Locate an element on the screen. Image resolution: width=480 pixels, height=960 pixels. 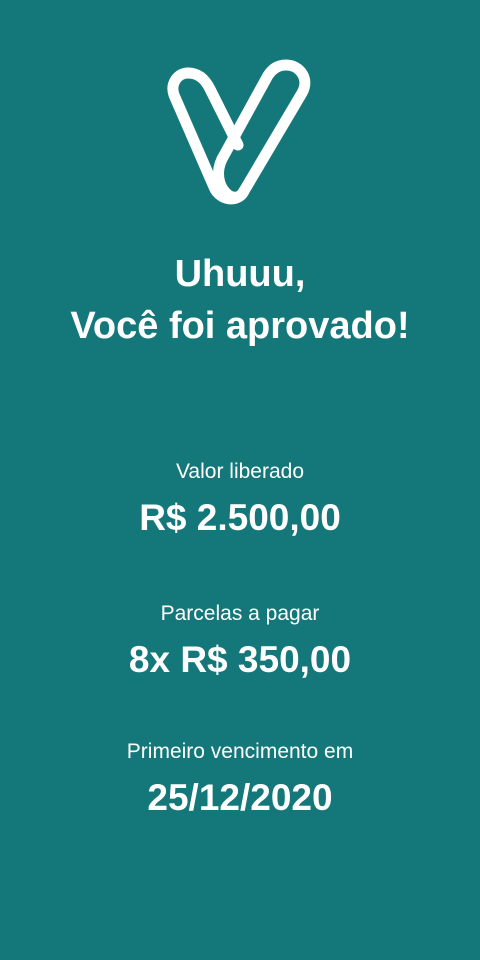
installments-value: 8x R$ 350,00 is located at coordinates (240, 659).